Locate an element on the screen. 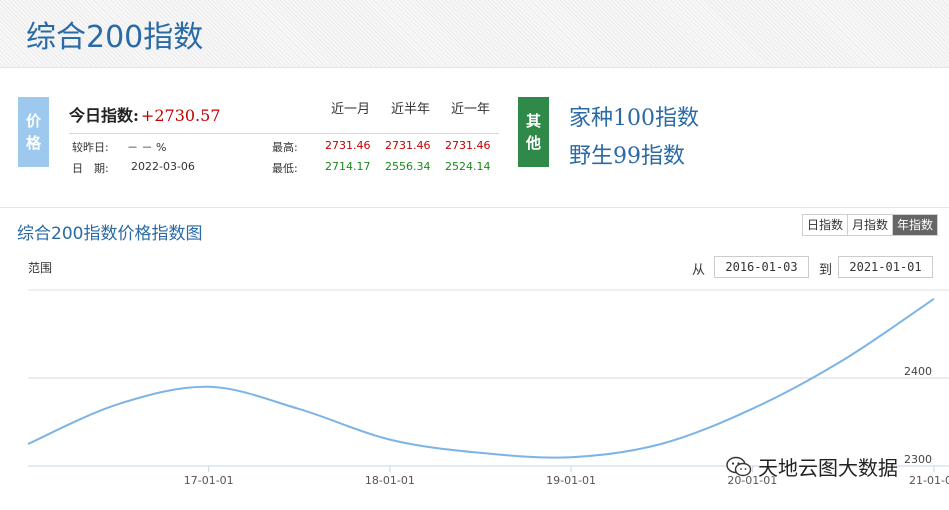  today-index: 今日指数: +2730.57 is located at coordinates (145, 114).